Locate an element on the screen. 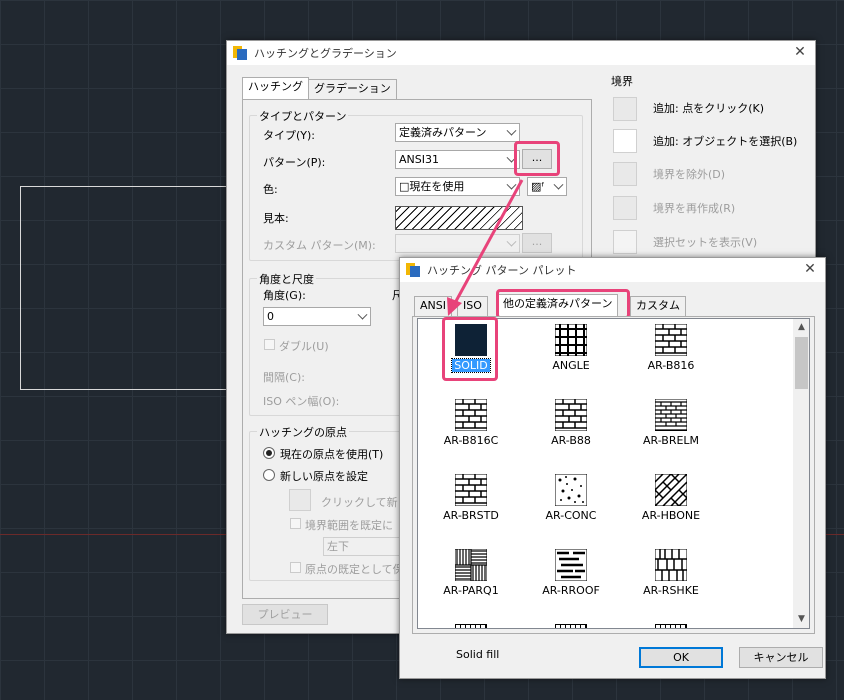 The image size is (844, 700). ok-button: OK is located at coordinates (681, 657).